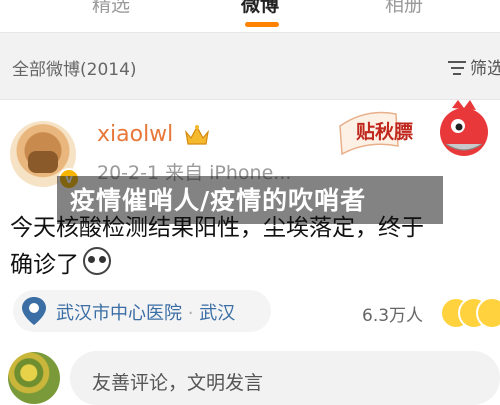 This screenshot has height=405, width=500. Describe the element at coordinates (485, 69) in the screenshot. I see `filter-button-label: 筛选` at that location.